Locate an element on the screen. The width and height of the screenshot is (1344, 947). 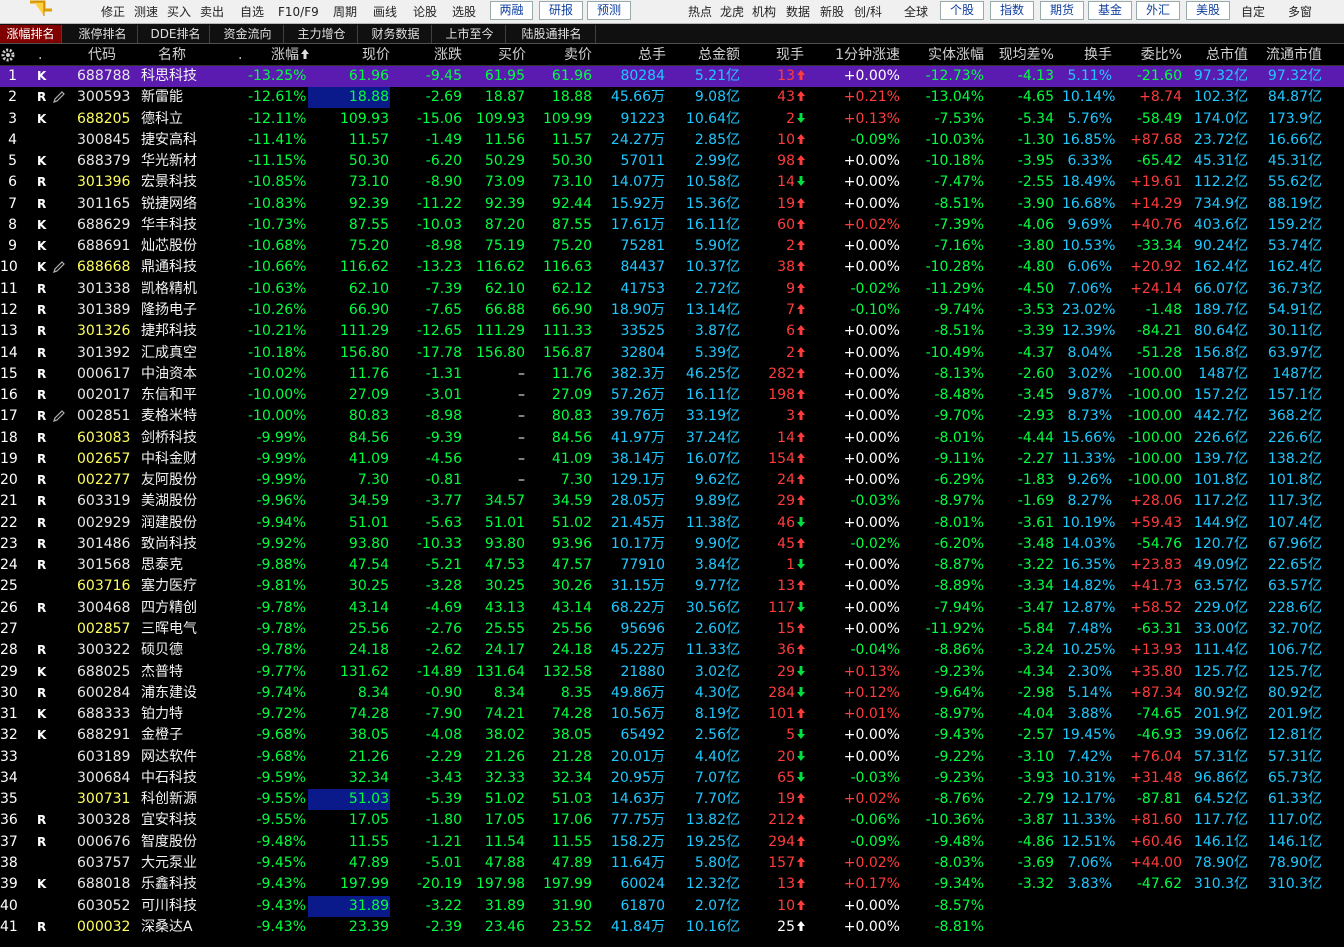
toolbar-right-btn-0: 热点 is located at coordinates (700, 12).